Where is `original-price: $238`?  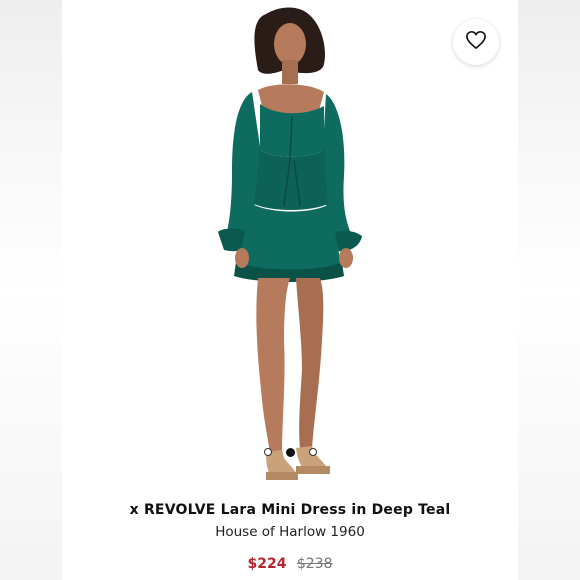 original-price: $238 is located at coordinates (314, 564).